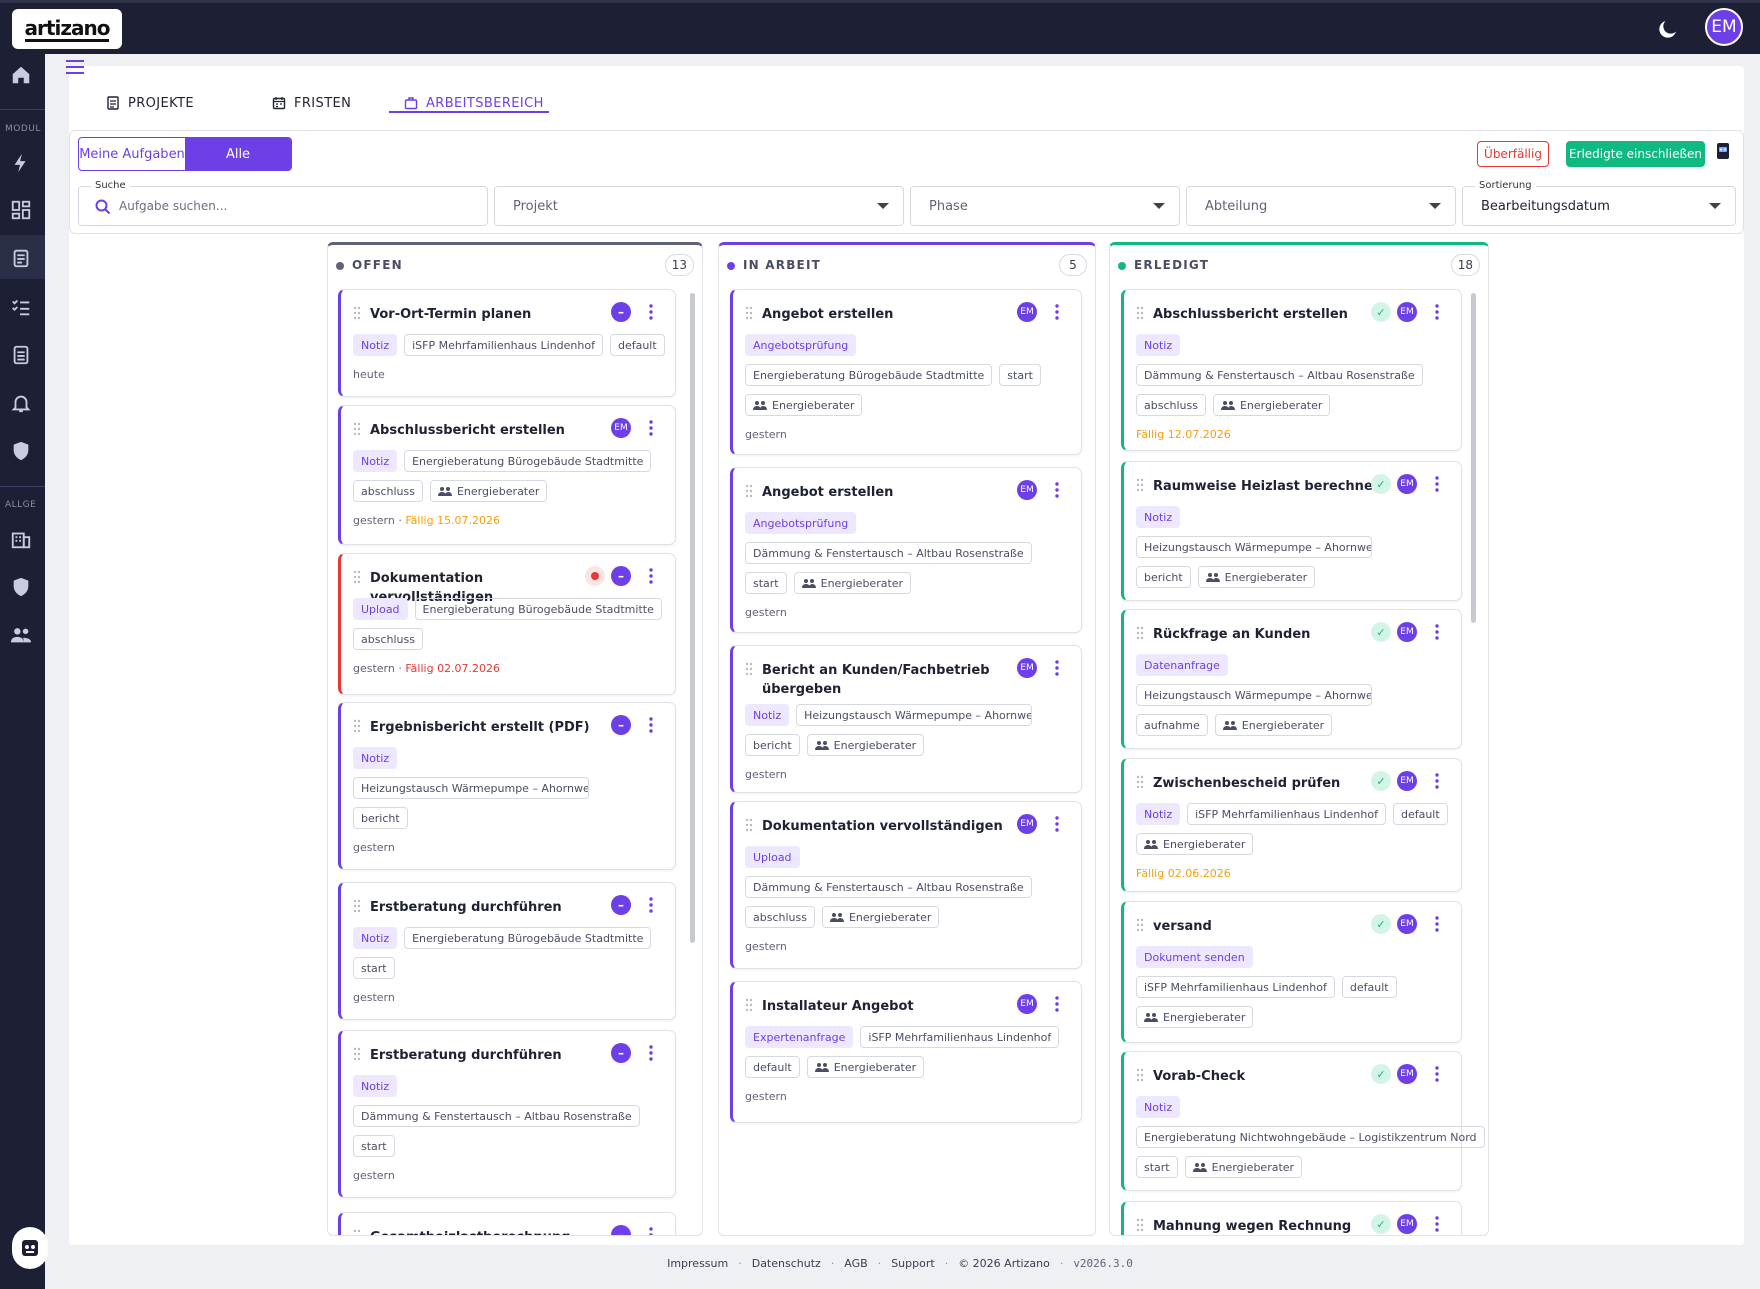  I want to click on department-select: Abteilung, so click(1321, 206).